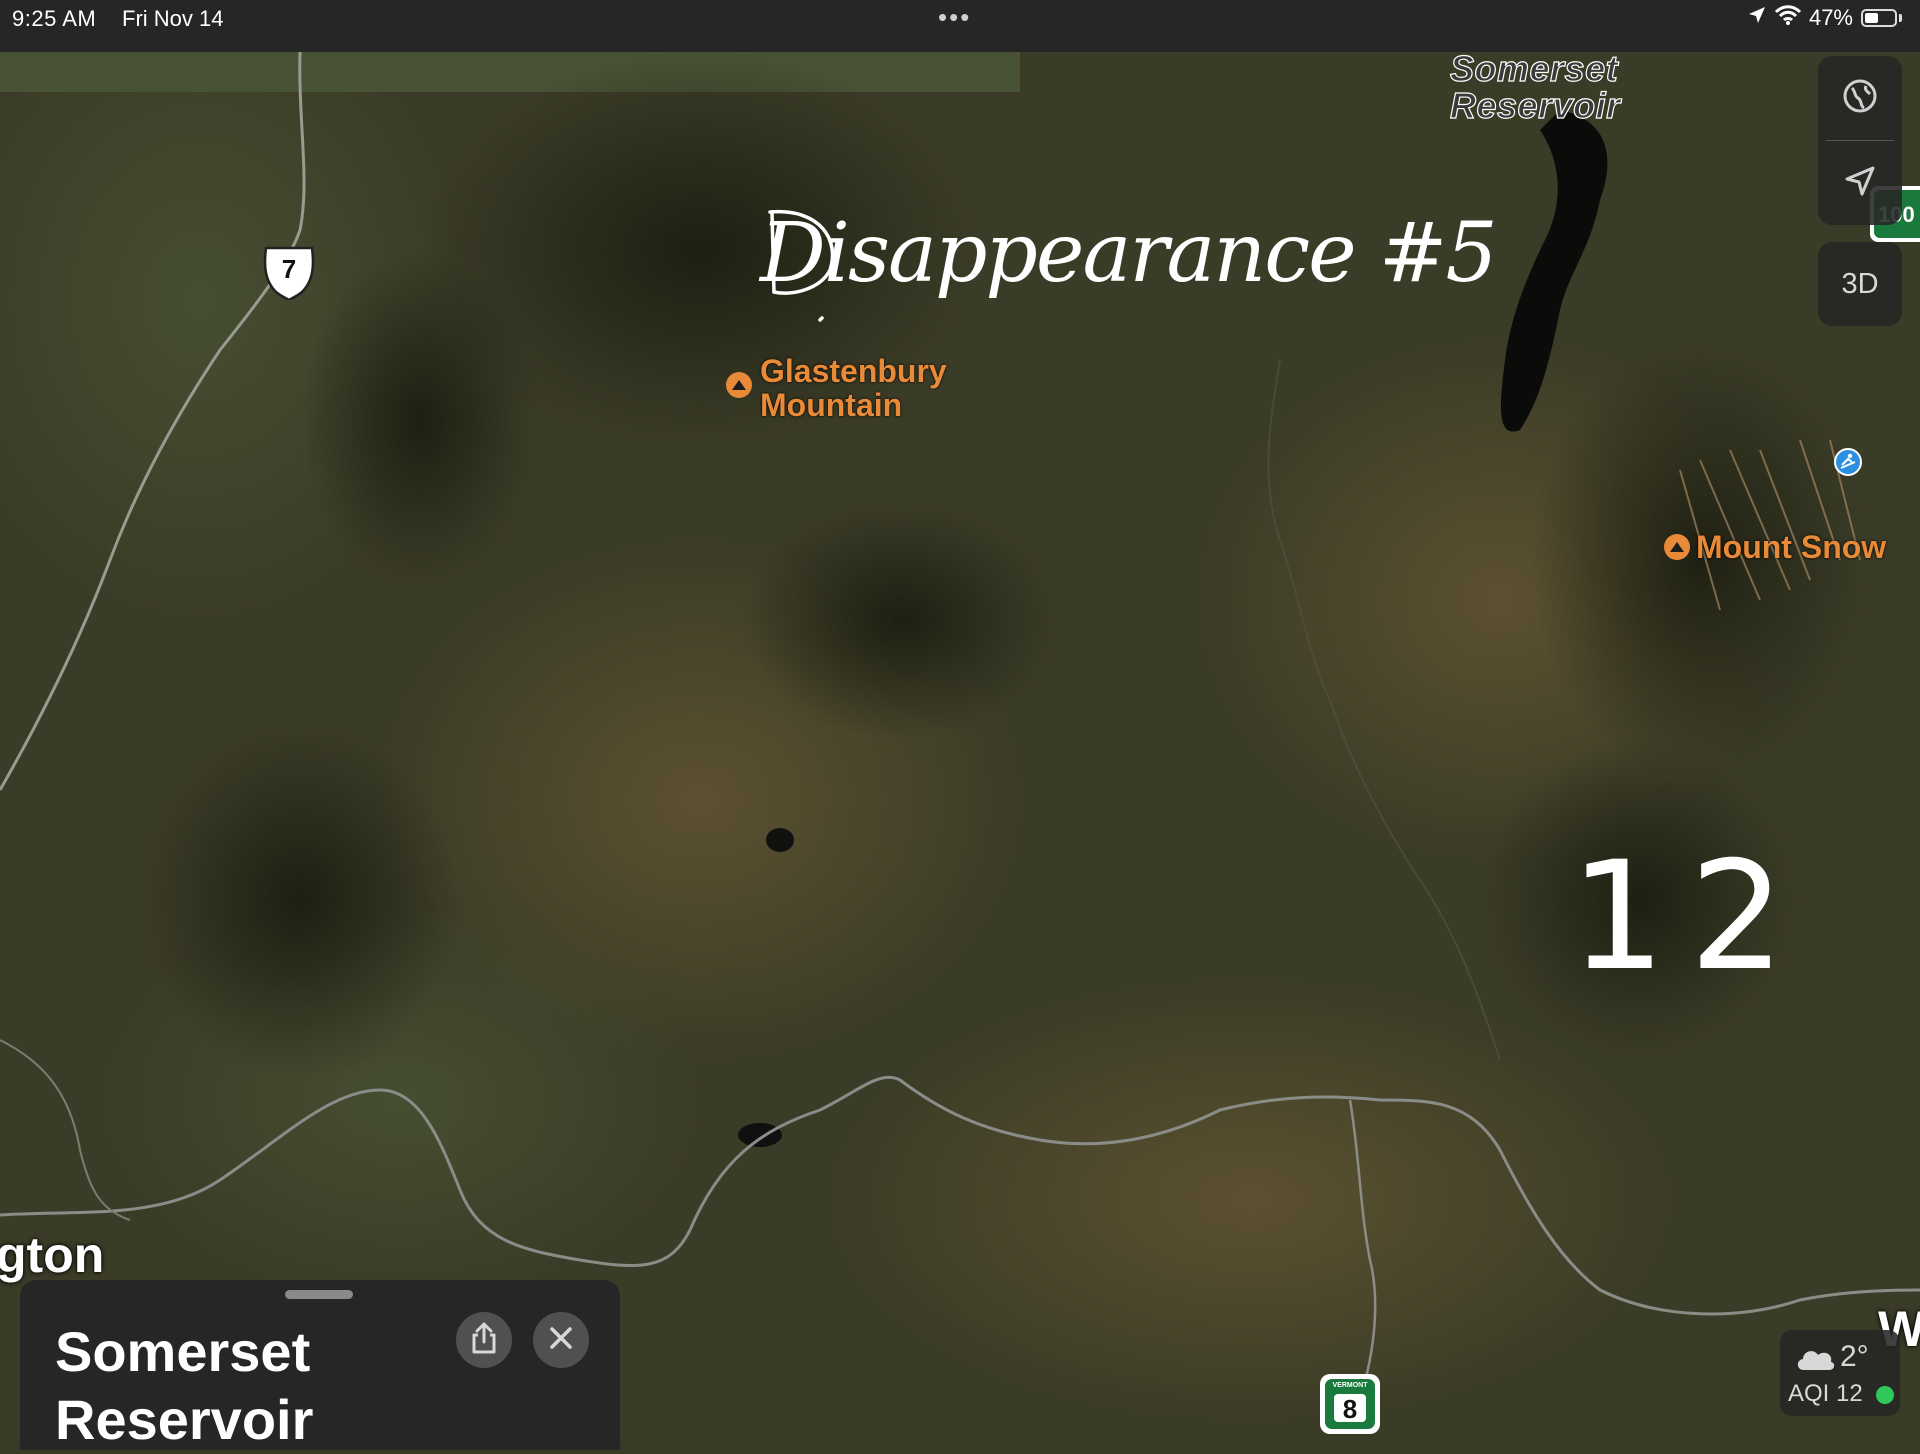 The width and height of the screenshot is (1920, 1454). Describe the element at coordinates (184, 1419) in the screenshot. I see `place-card-title-line2: Reservoir` at that location.